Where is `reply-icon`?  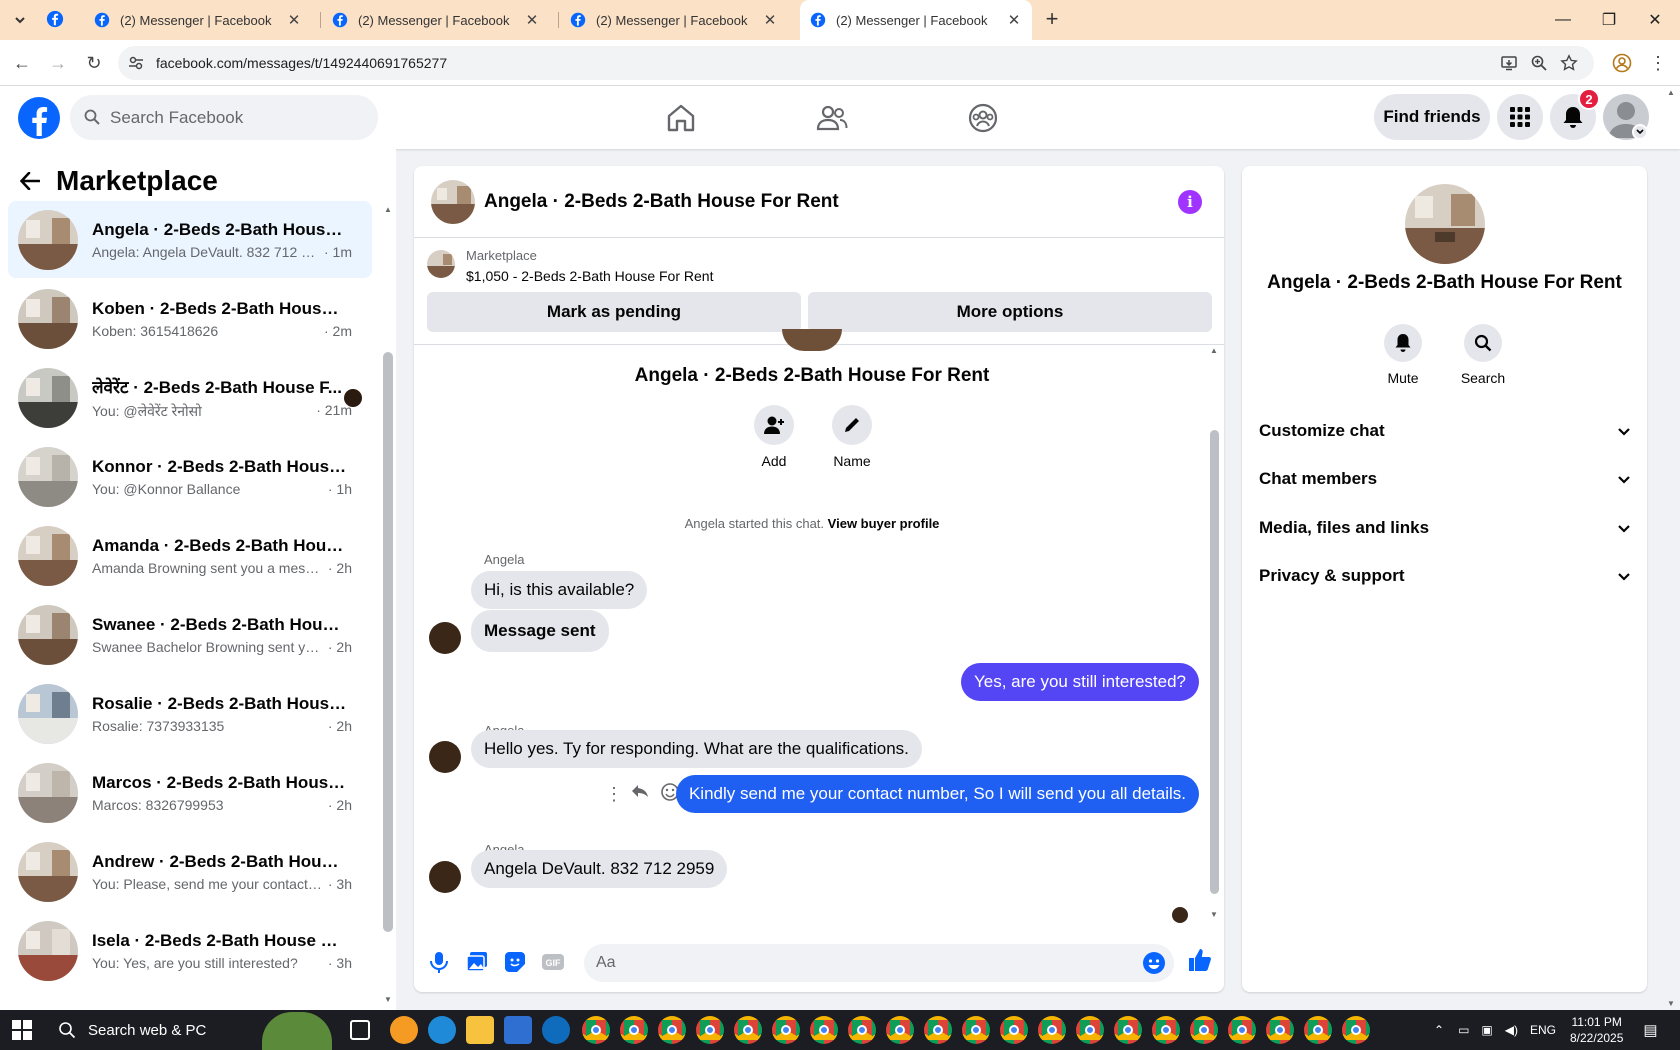 reply-icon is located at coordinates (640, 791).